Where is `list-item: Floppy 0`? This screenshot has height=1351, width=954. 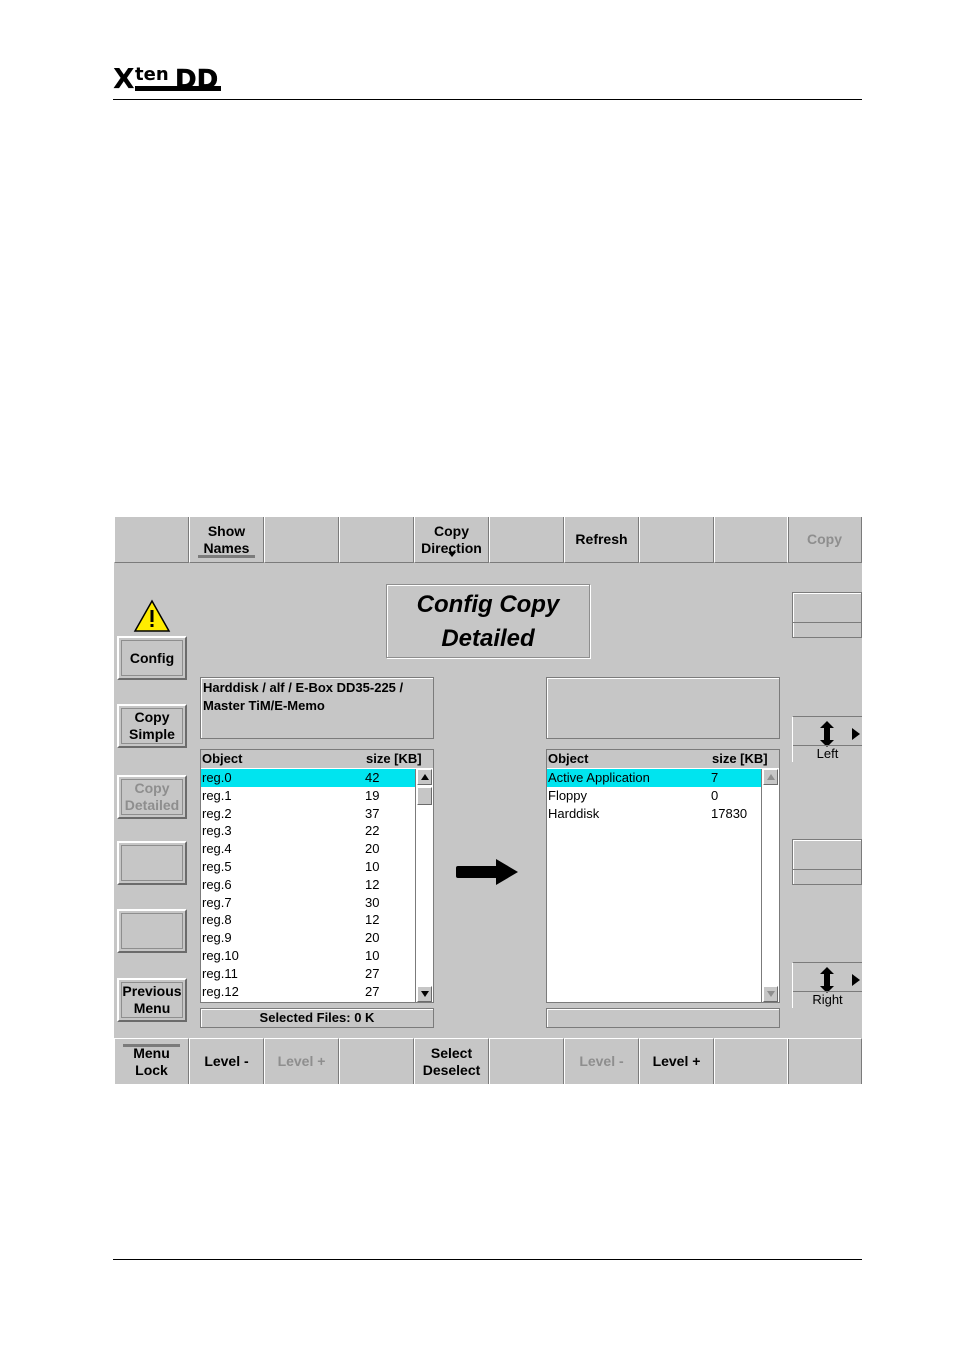
list-item: Floppy 0 is located at coordinates (654, 796).